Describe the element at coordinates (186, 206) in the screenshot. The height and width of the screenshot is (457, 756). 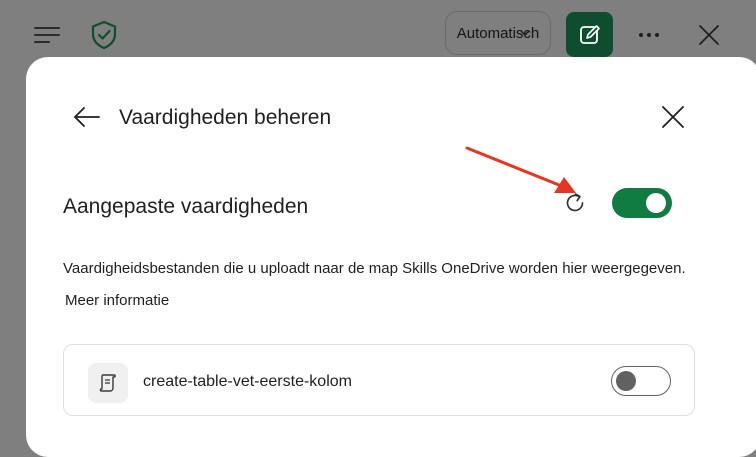
I see `section-label: Aangepaste vaardigheden` at that location.